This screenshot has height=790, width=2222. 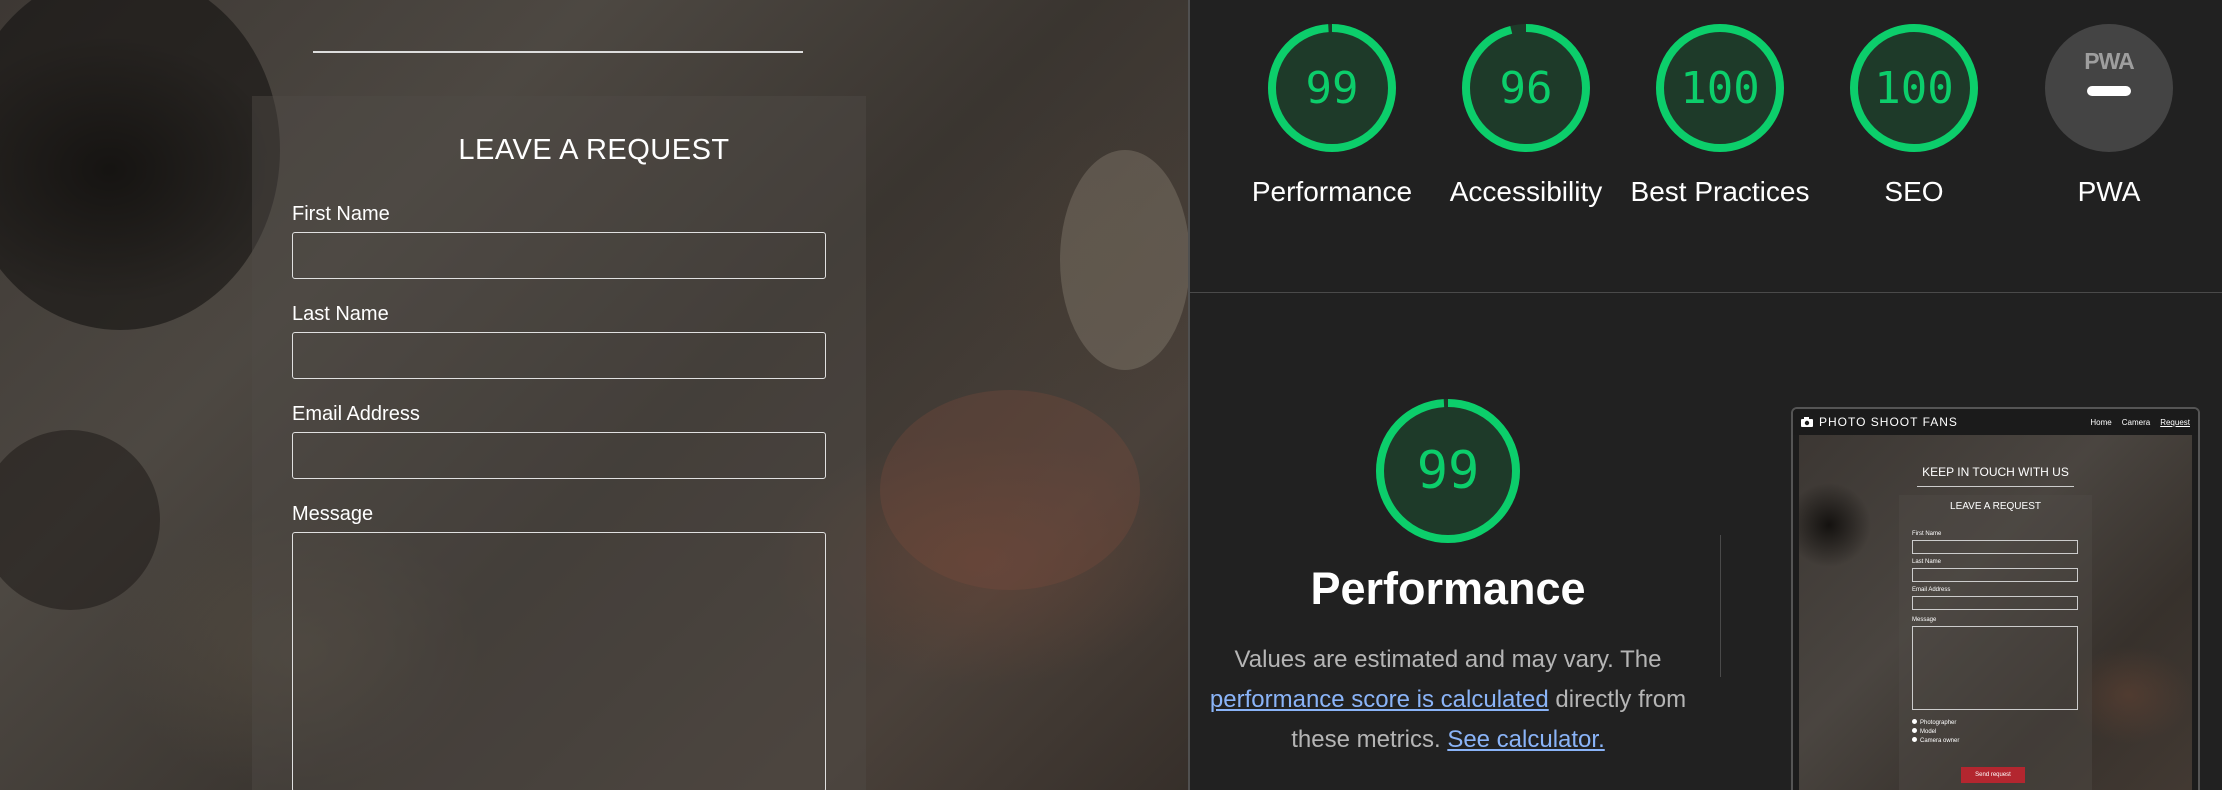 I want to click on form-title: LEAVE A REQUEST, so click(x=594, y=150).